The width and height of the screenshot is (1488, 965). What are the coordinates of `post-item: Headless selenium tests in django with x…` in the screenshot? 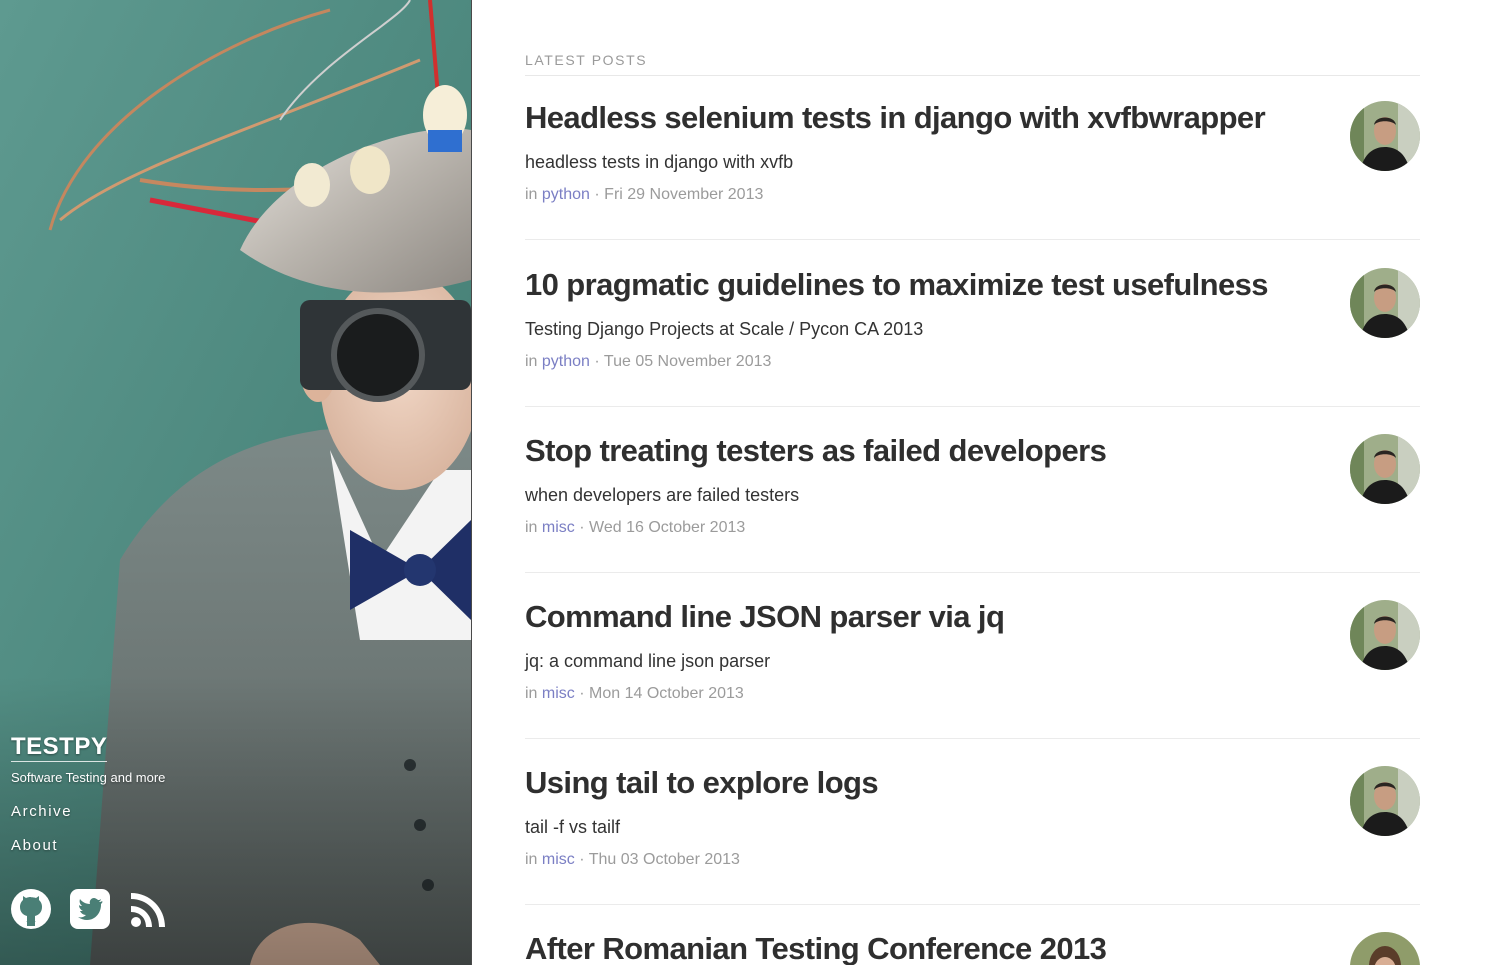 It's located at (972, 183).